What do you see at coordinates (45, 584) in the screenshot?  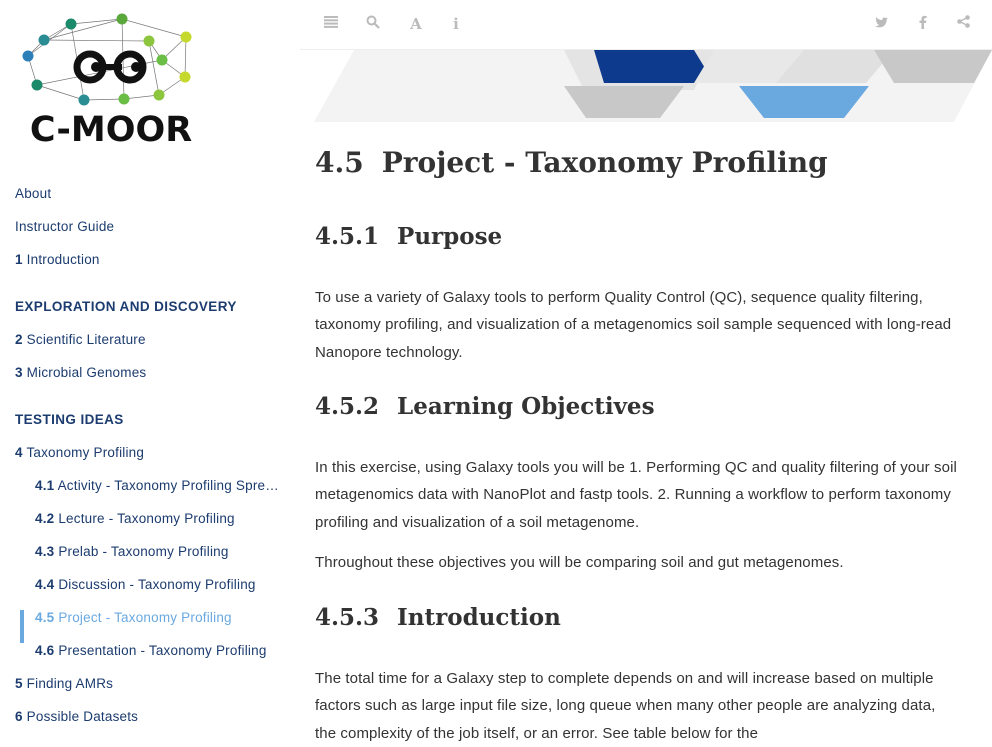 I see `toc-item-number: 4.4` at bounding box center [45, 584].